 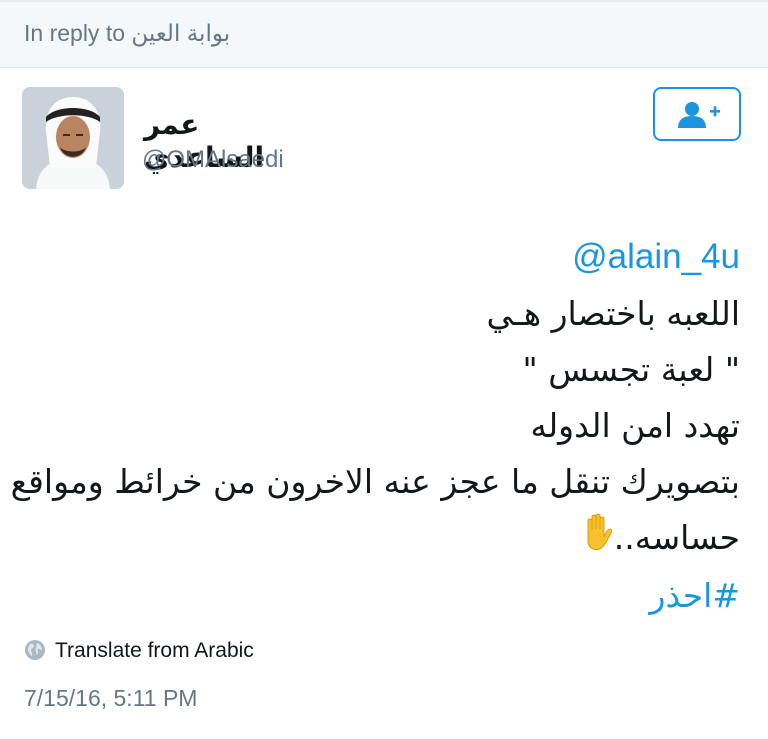 What do you see at coordinates (380, 257) in the screenshot?
I see `mention-link: @alain_4u` at bounding box center [380, 257].